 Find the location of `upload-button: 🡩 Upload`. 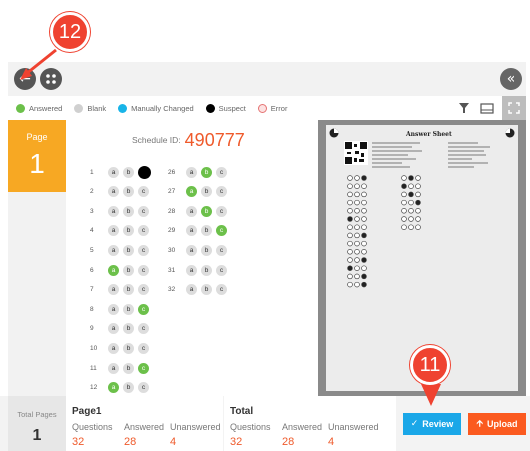

upload-button: 🡩 Upload is located at coordinates (497, 424).